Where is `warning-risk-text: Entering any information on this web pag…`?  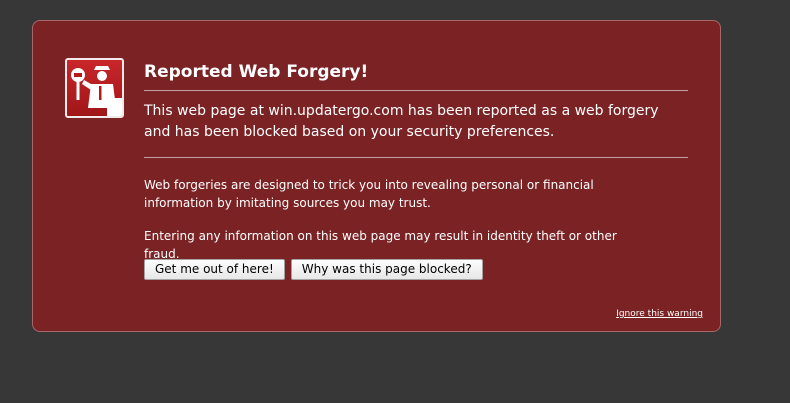
warning-risk-text: Entering any information on this web pag… is located at coordinates (380, 245).